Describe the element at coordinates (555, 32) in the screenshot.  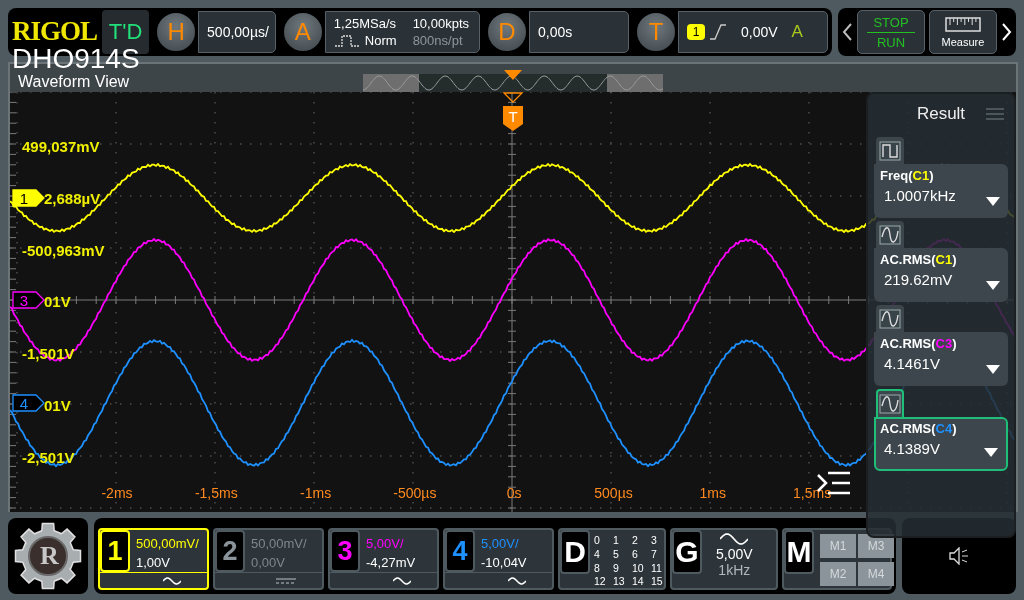
I see `delay-value: 0,00s` at that location.